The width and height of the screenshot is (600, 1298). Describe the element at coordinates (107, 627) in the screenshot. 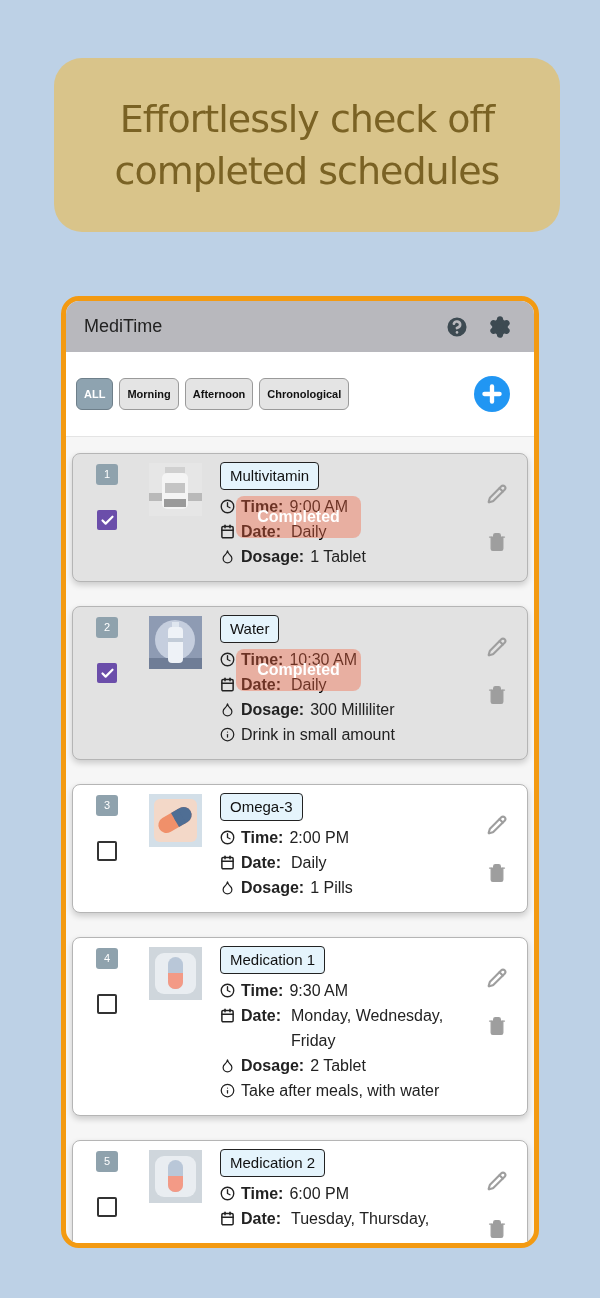

I see `number-badge: 2` at that location.